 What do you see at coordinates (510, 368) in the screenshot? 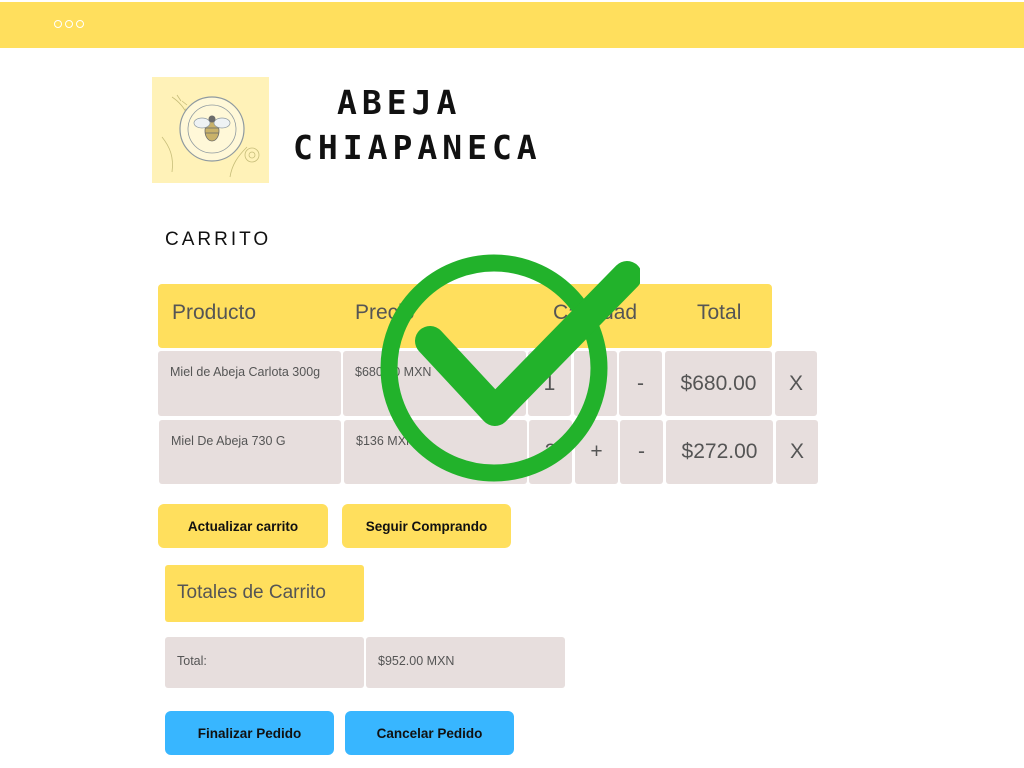
I see `checkmark-success-icon` at bounding box center [510, 368].